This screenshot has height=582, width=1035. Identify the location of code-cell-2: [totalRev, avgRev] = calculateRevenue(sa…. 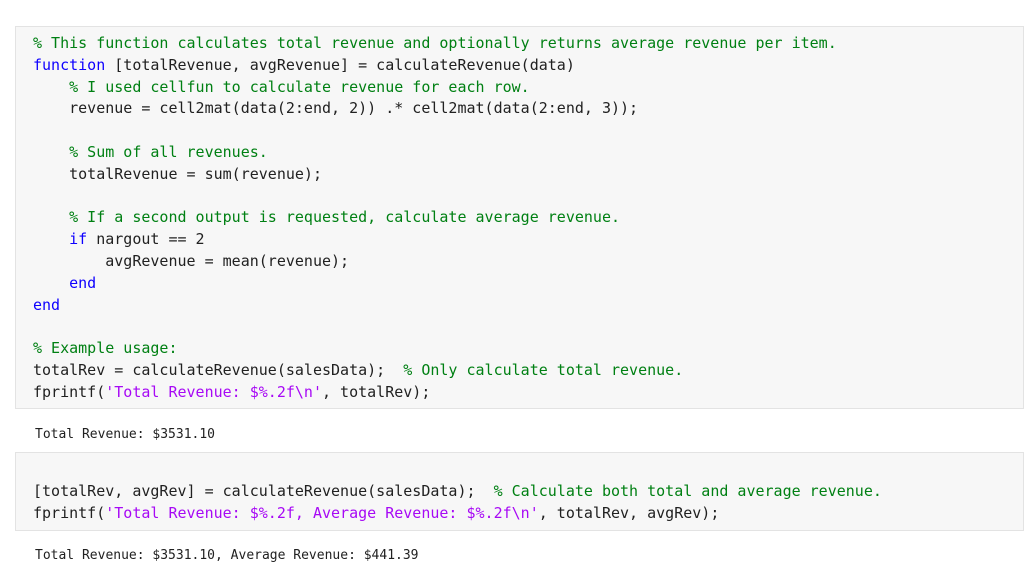
(519, 491).